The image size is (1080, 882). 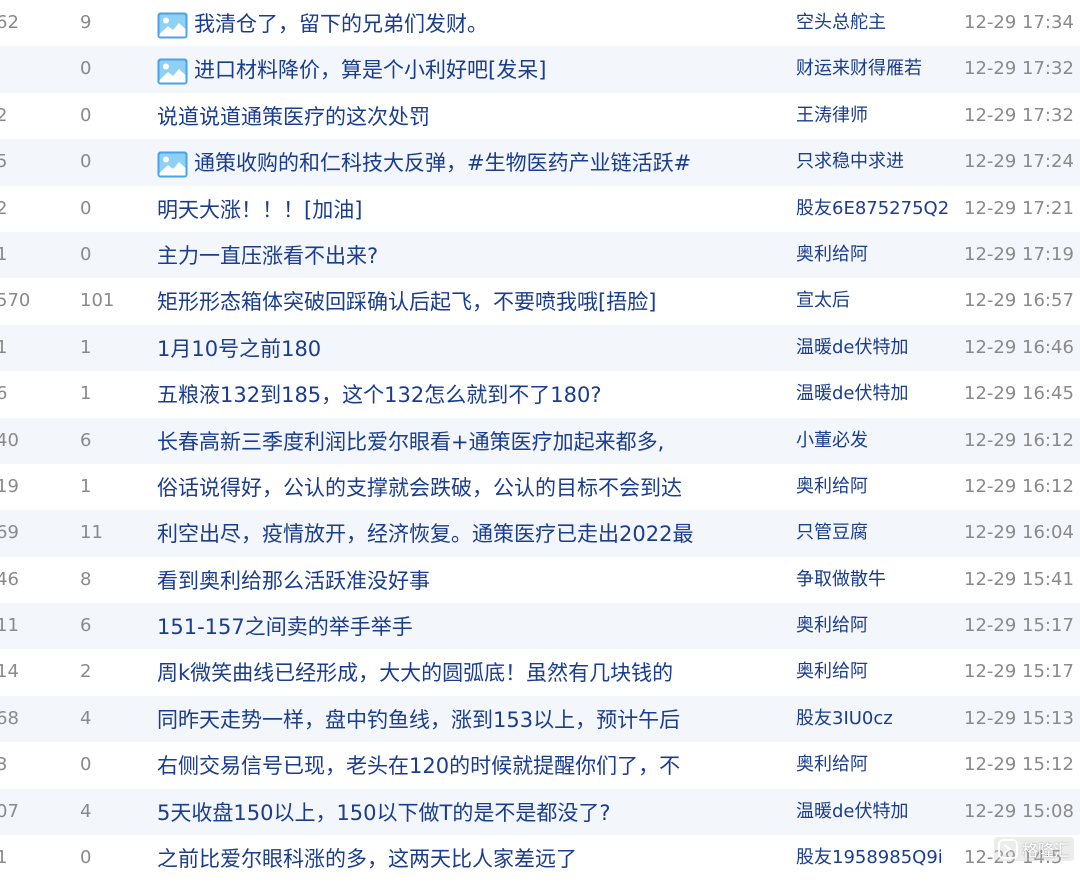 I want to click on post-row: 62 9 我清仓了，留下的兄弟们发财。 空头总舵主 12-29 17:34, so click(x=540, y=23).